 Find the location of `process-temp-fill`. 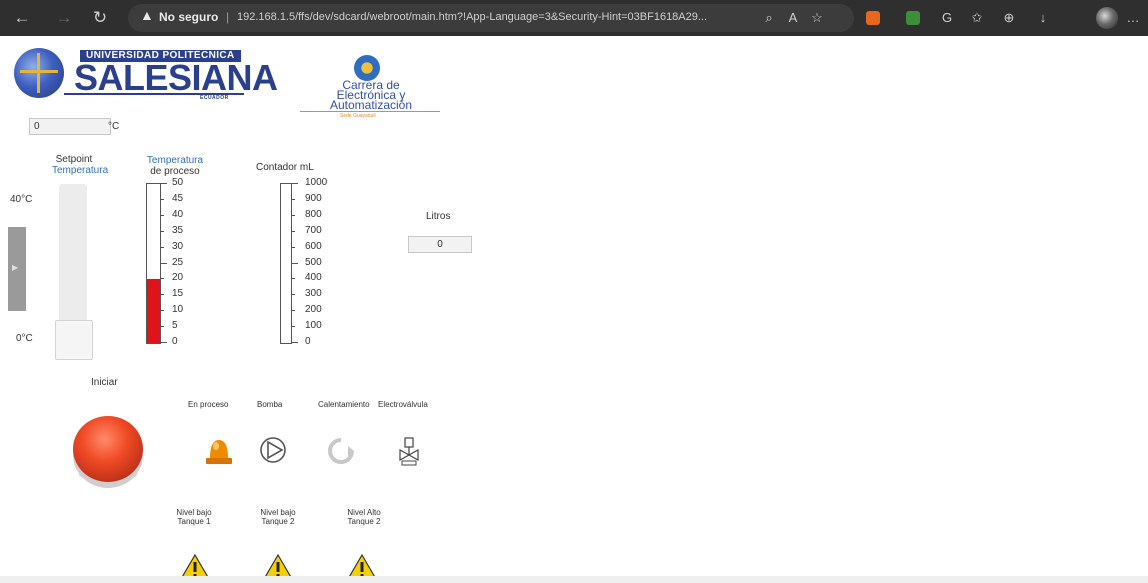

process-temp-fill is located at coordinates (153, 311).